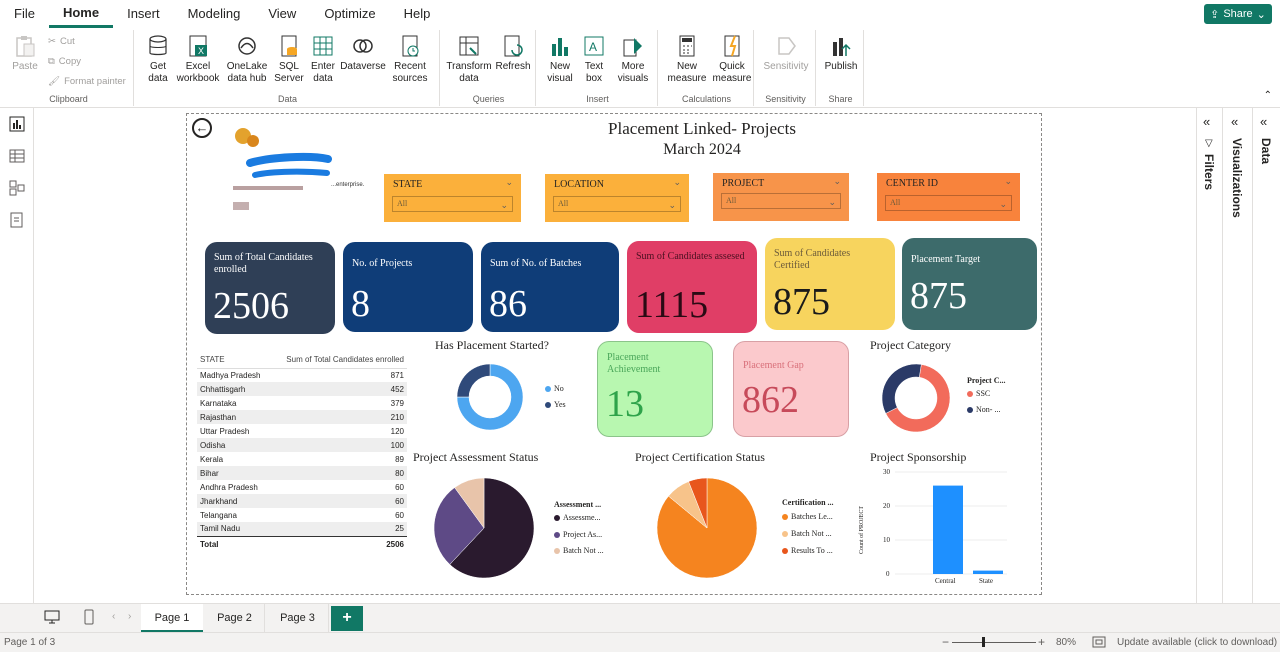  What do you see at coordinates (234, 360) in the screenshot?
I see `column-header-state: STATE` at bounding box center [234, 360].